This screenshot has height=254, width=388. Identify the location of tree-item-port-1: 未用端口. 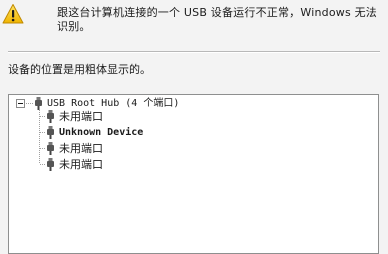
(74, 116).